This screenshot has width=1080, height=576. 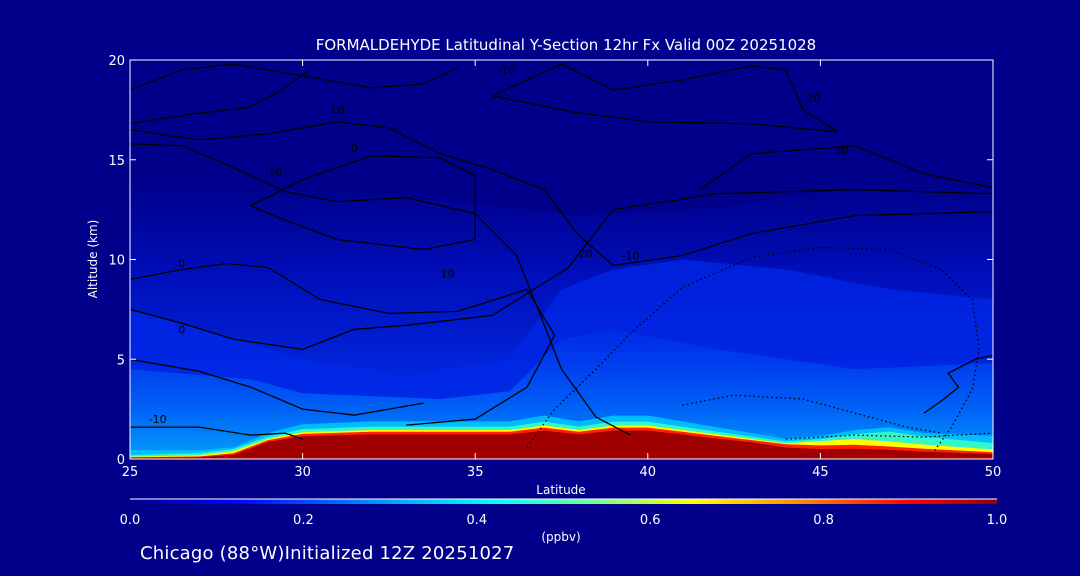 I want to click on colorbar-tick-label: 0.2, so click(x=303, y=520).